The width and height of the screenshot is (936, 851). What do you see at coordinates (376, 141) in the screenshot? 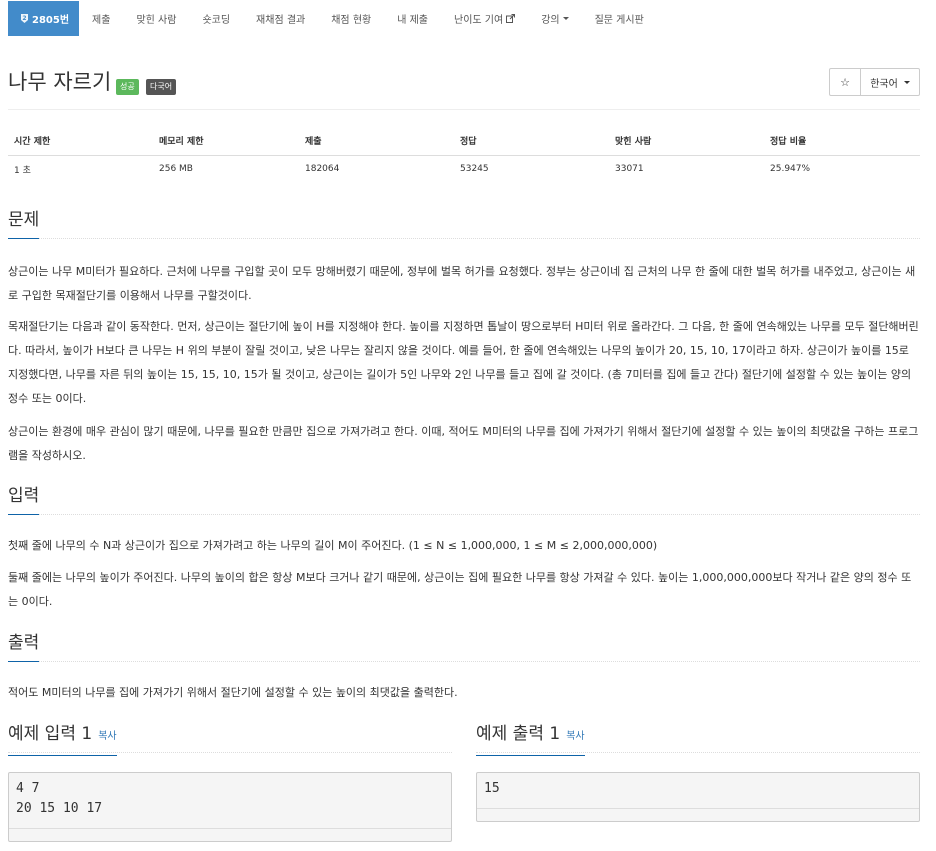
I see `column-header: 제출` at bounding box center [376, 141].